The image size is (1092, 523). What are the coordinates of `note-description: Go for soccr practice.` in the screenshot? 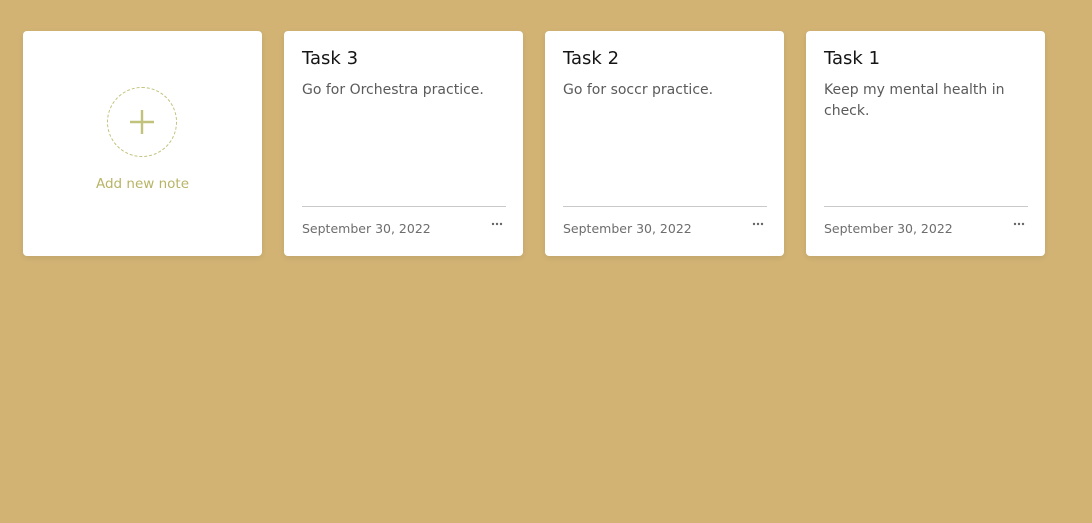 It's located at (638, 90).